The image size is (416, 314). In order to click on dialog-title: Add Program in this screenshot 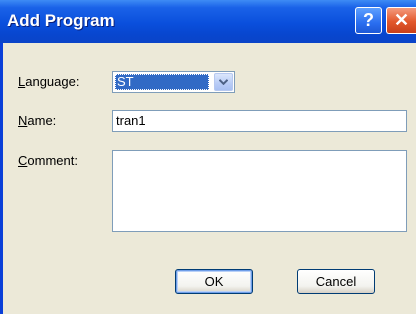, I will do `click(61, 20)`.